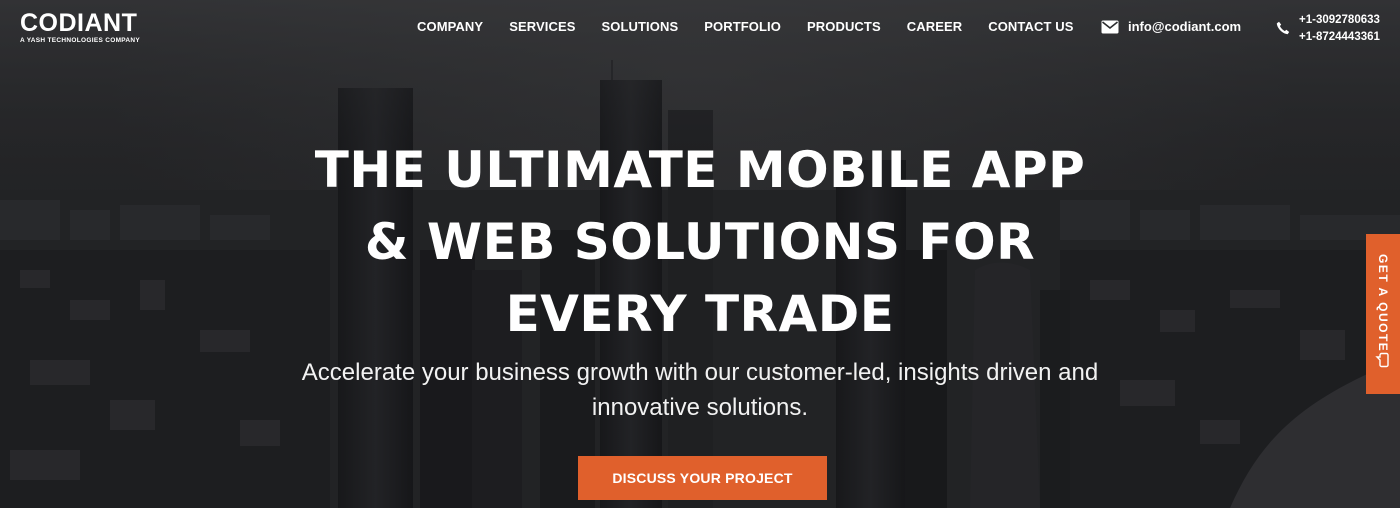 The image size is (1400, 508). Describe the element at coordinates (1339, 37) in the screenshot. I see `phone-number-2: +1-8724443361` at that location.